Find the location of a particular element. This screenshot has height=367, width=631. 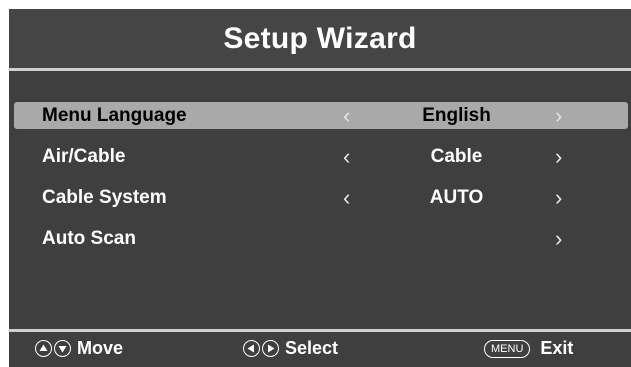

menu-row-value: Cable is located at coordinates (456, 156).